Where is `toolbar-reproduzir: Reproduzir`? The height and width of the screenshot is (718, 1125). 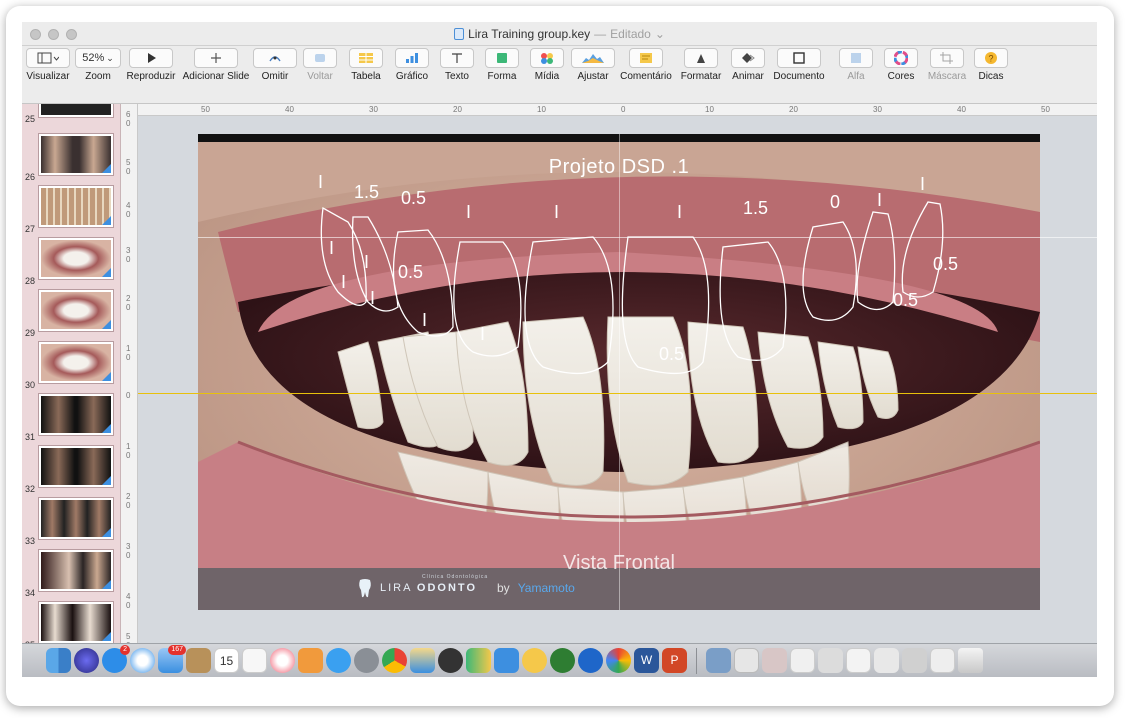
toolbar-reproduzir: Reproduzir is located at coordinates (151, 65).